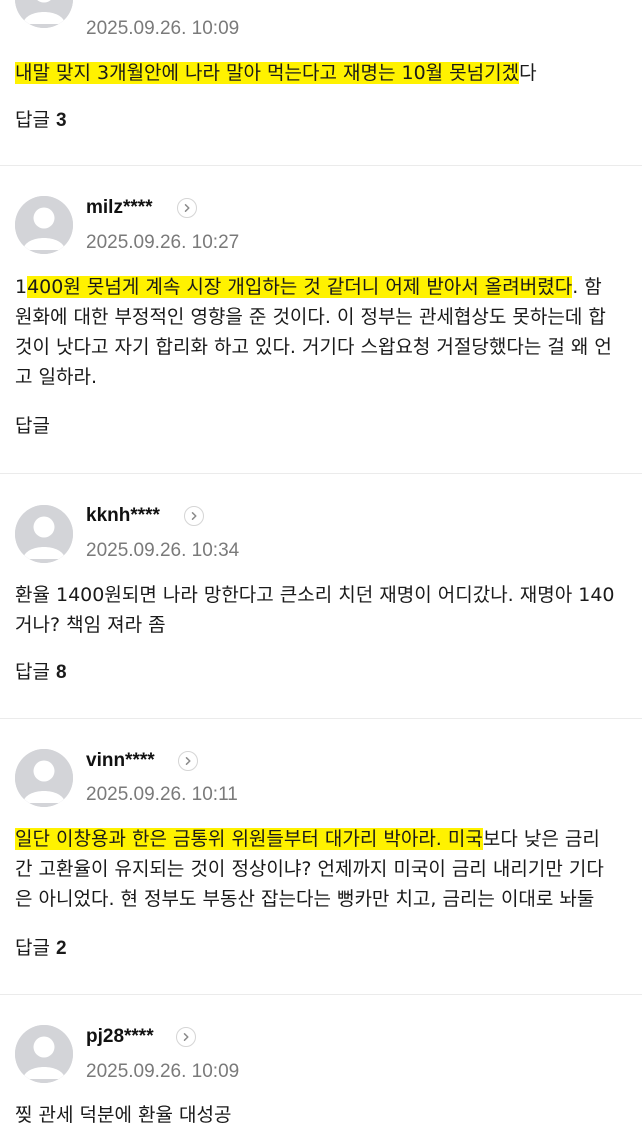  I want to click on reply-button: 답글 8, so click(41, 672).